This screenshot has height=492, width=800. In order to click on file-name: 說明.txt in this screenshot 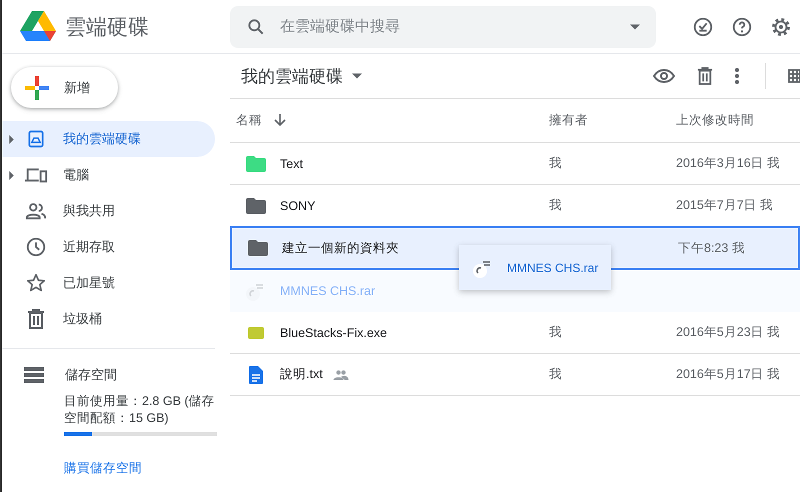, I will do `click(301, 374)`.